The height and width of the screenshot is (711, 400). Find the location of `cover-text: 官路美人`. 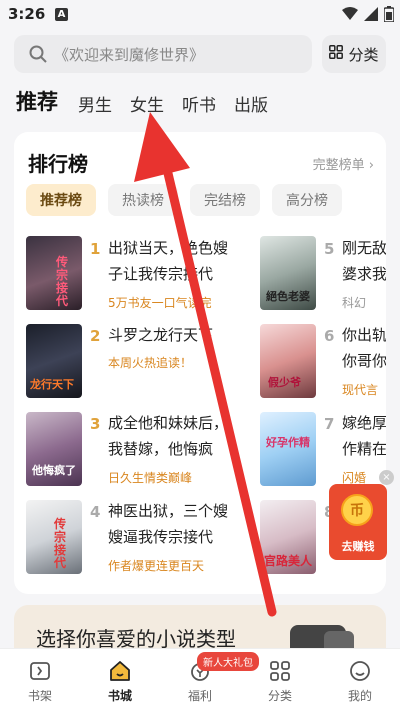

cover-text: 官路美人 is located at coordinates (288, 561).